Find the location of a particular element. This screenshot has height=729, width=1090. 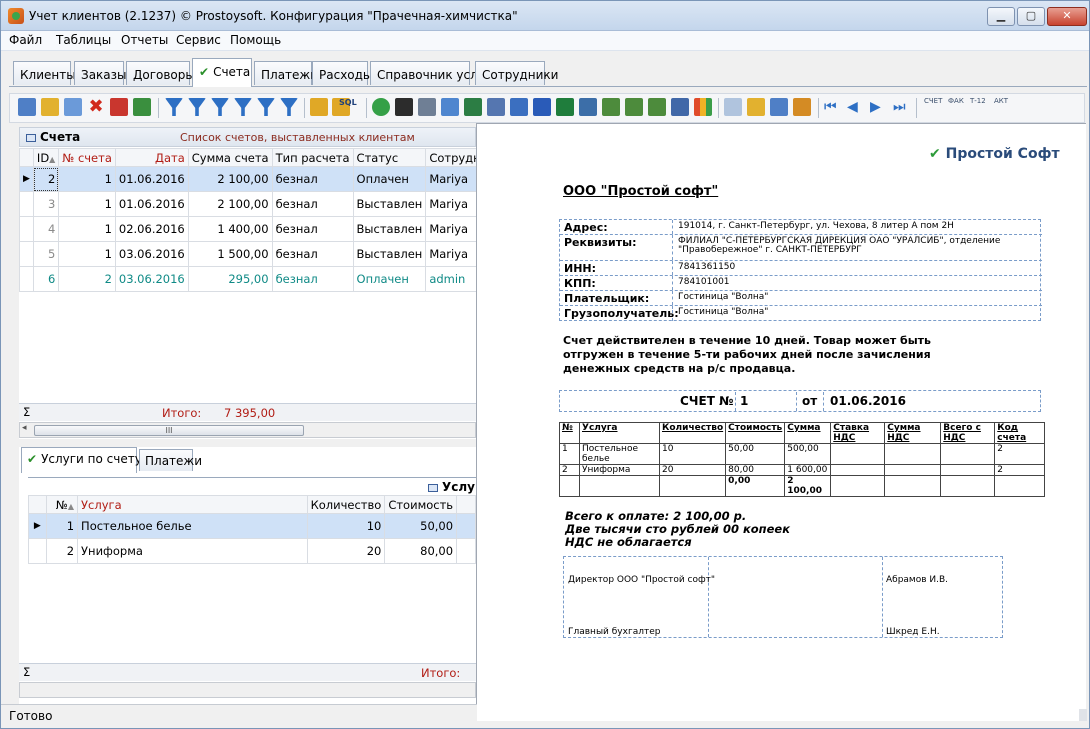

invoice-report-button: СЧЕТ is located at coordinates (933, 101).